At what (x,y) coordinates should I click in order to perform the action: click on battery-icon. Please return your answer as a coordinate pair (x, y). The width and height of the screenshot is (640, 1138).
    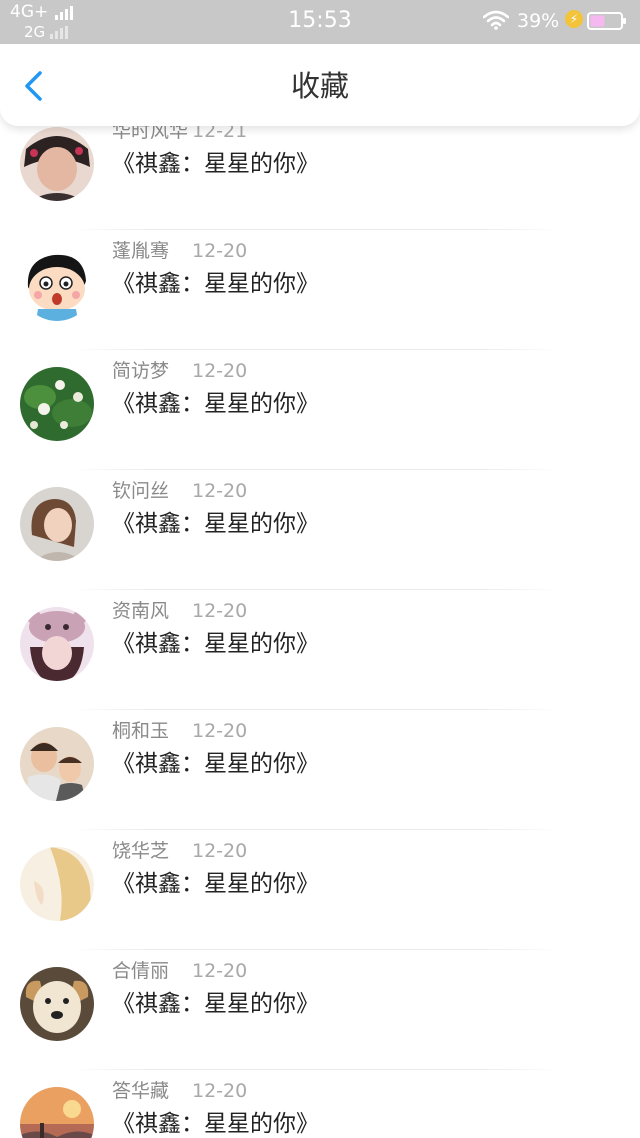
    Looking at the image, I should click on (606, 21).